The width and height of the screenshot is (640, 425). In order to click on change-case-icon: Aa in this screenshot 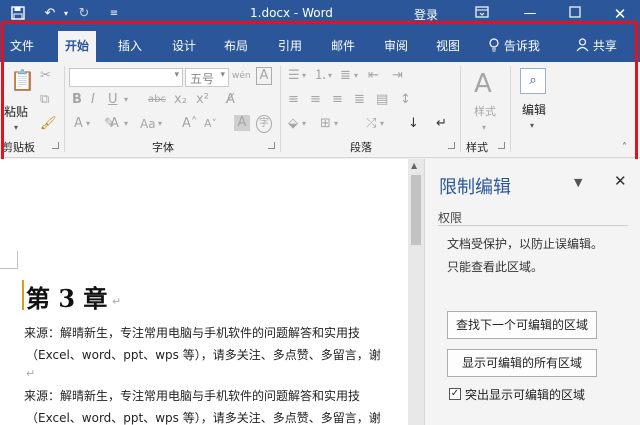, I will do `click(148, 124)`.